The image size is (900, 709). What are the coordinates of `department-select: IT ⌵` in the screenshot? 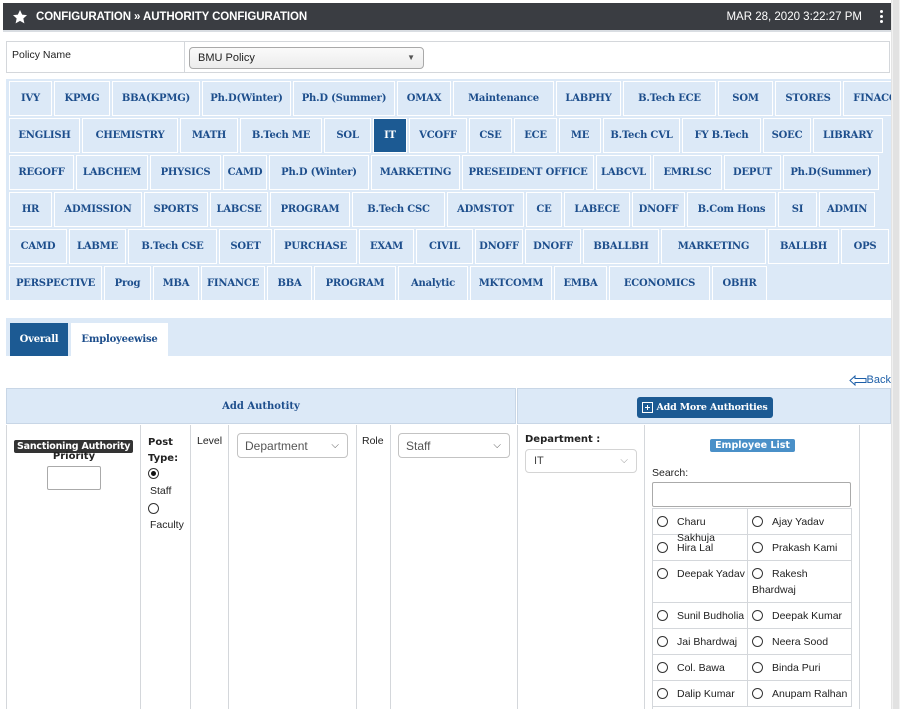 It's located at (581, 461).